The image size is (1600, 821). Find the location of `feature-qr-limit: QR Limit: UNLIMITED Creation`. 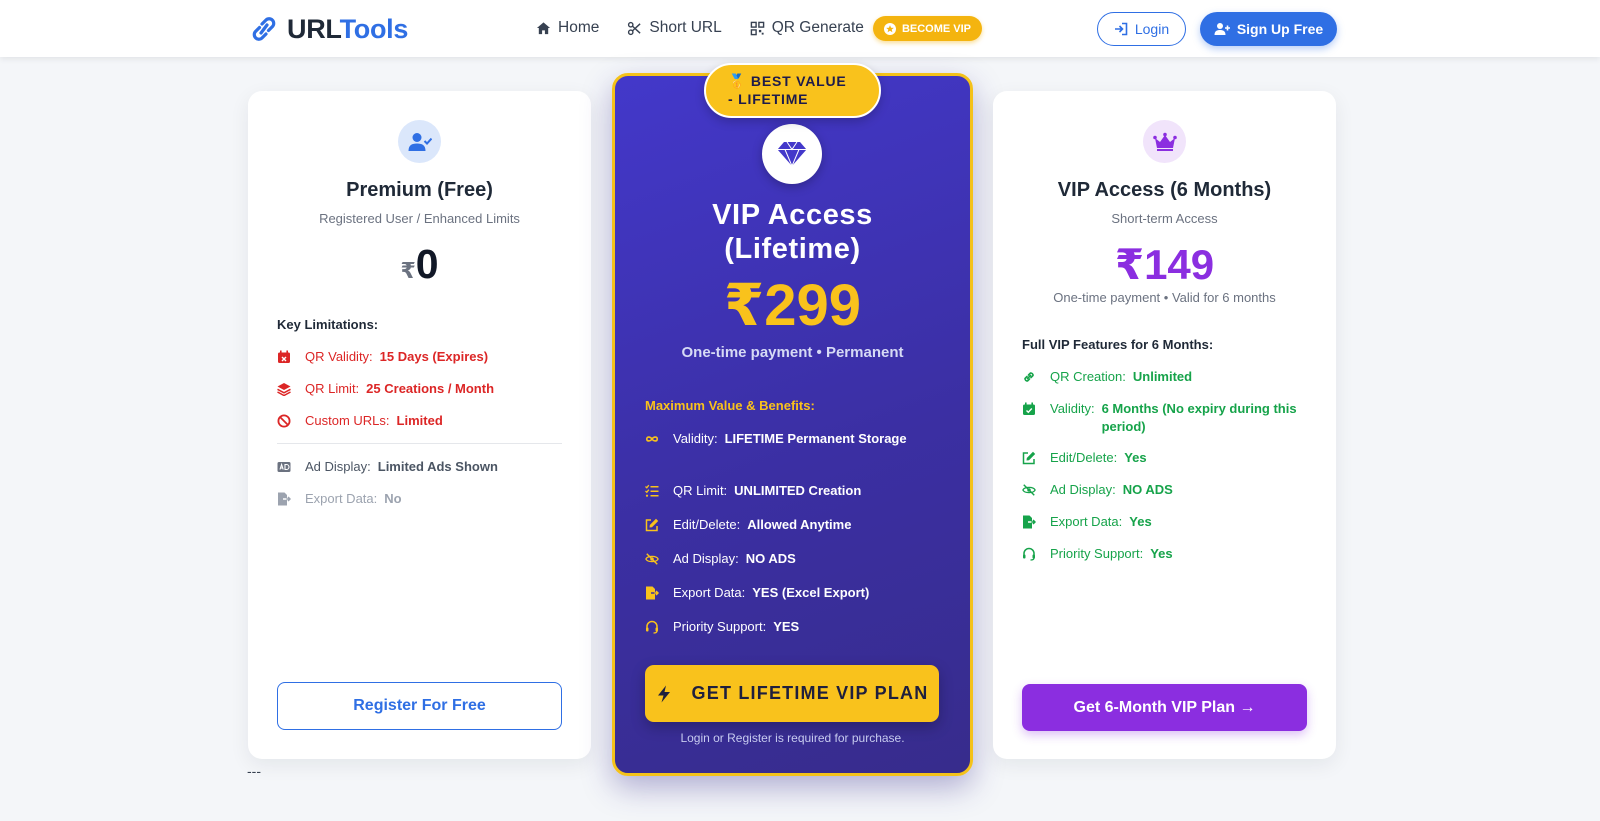

feature-qr-limit: QR Limit: UNLIMITED Creation is located at coordinates (753, 491).